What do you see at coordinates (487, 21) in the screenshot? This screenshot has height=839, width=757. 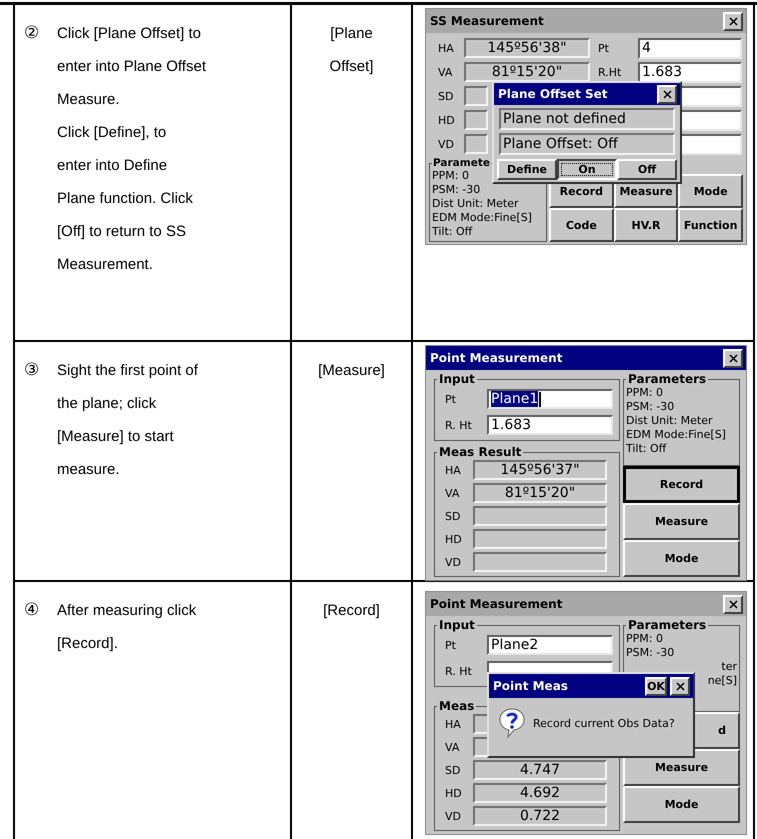 I see `window-title: SS Measurement` at bounding box center [487, 21].